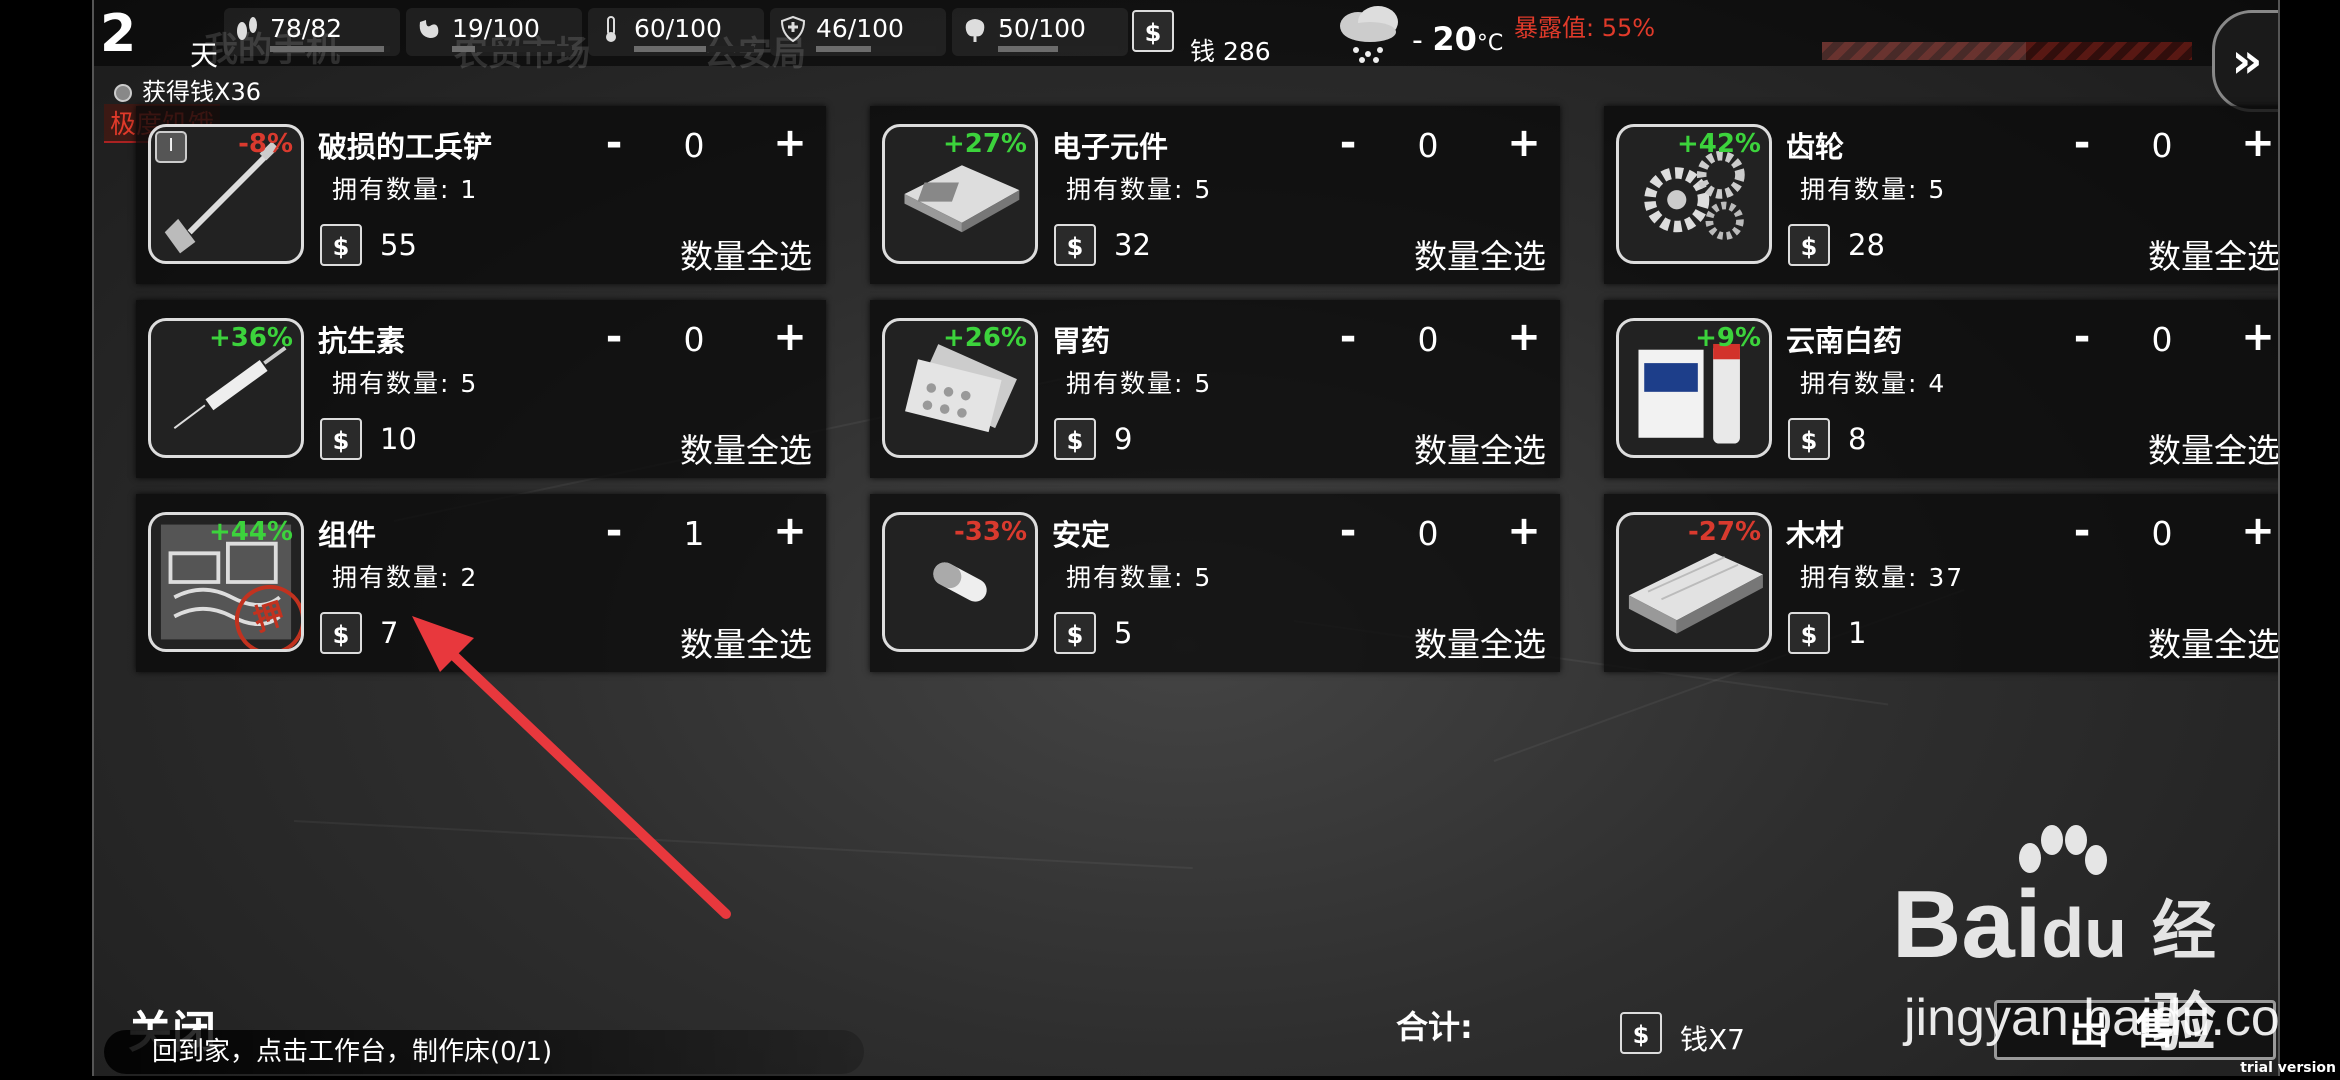 The height and width of the screenshot is (1080, 2340). Describe the element at coordinates (362, 341) in the screenshot. I see `item-name: 抗生素` at that location.